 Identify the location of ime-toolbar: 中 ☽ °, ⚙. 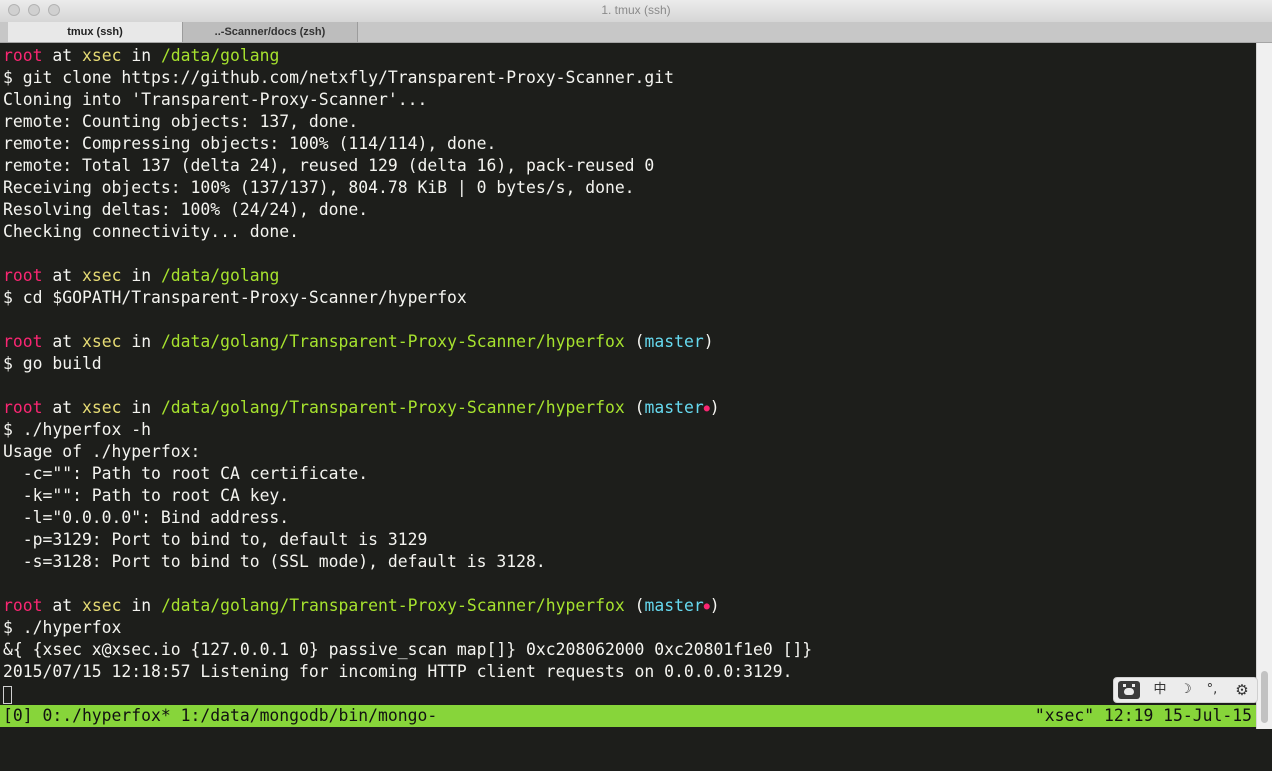
(1185, 690).